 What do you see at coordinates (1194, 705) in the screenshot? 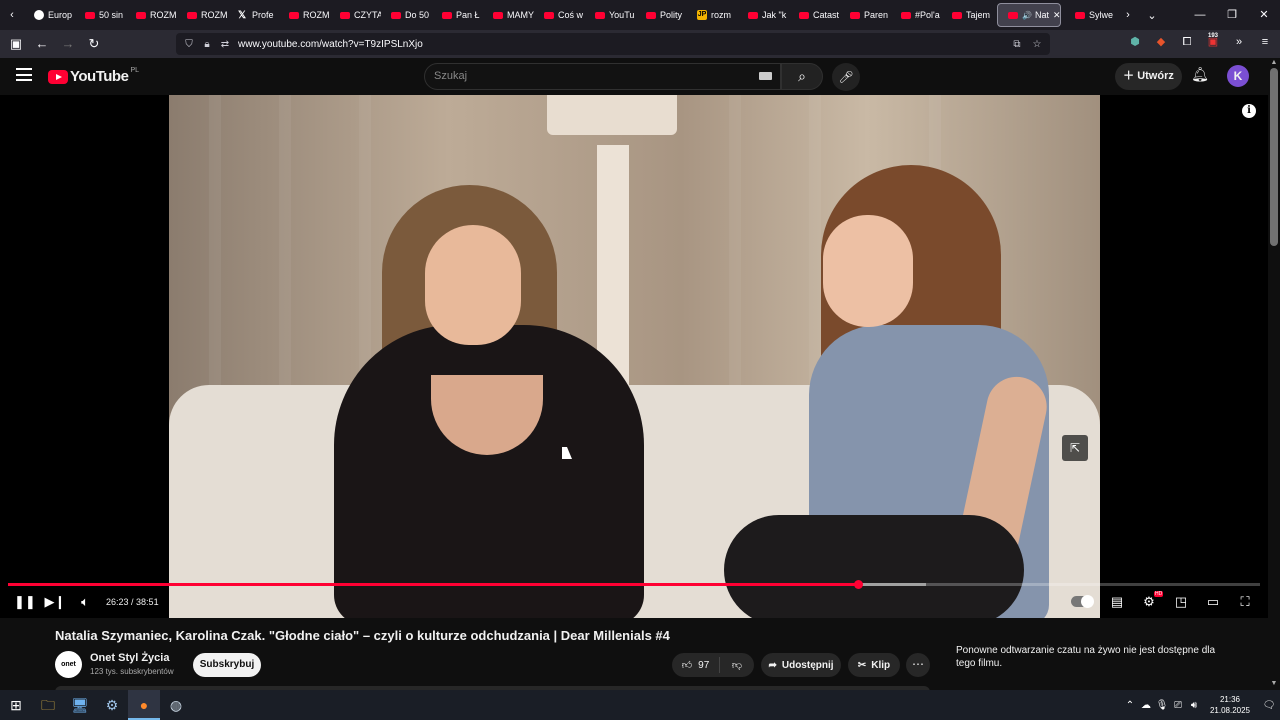
I see `volume-tray-icon: 🔊︎` at bounding box center [1194, 705].